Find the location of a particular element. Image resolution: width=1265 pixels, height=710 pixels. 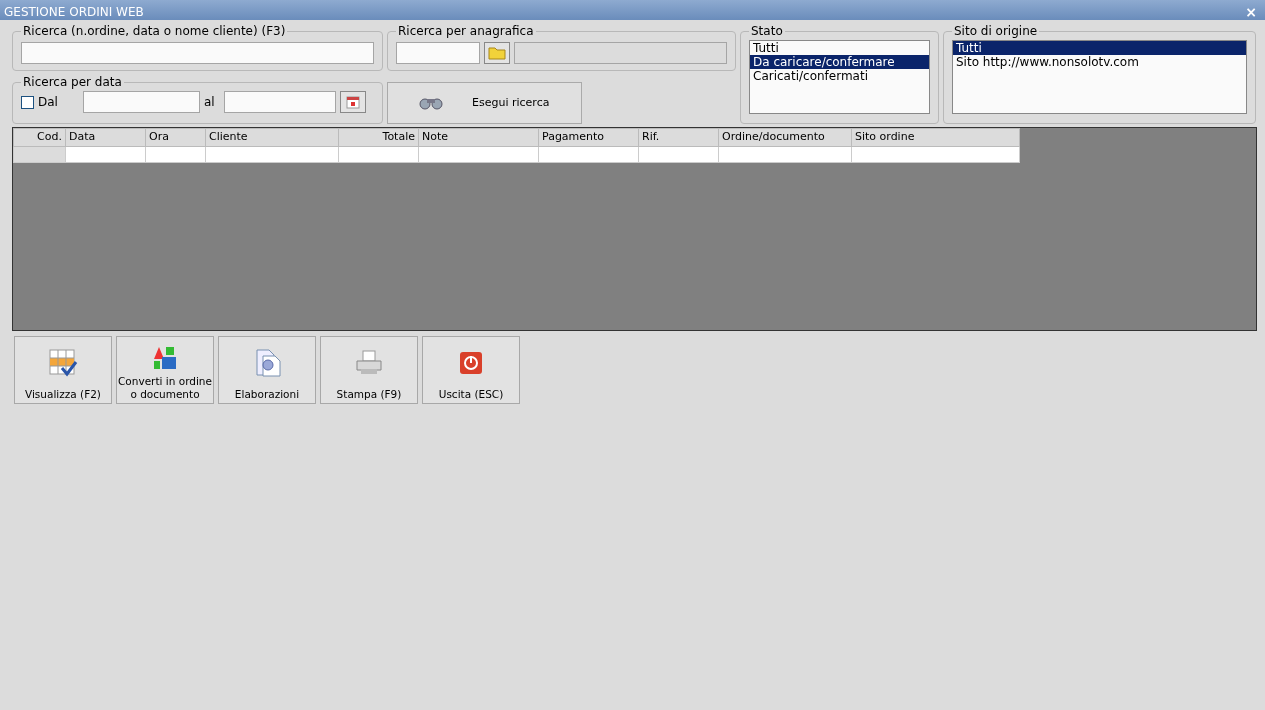

toolbar-button: Visualizza (F2) is located at coordinates (63, 370).